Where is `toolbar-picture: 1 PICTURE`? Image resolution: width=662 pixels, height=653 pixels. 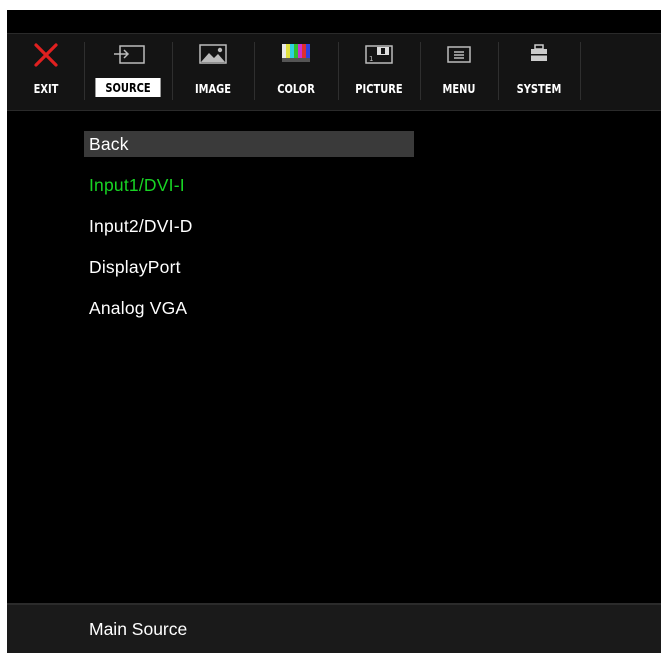
toolbar-picture: 1 PICTURE is located at coordinates (379, 72).